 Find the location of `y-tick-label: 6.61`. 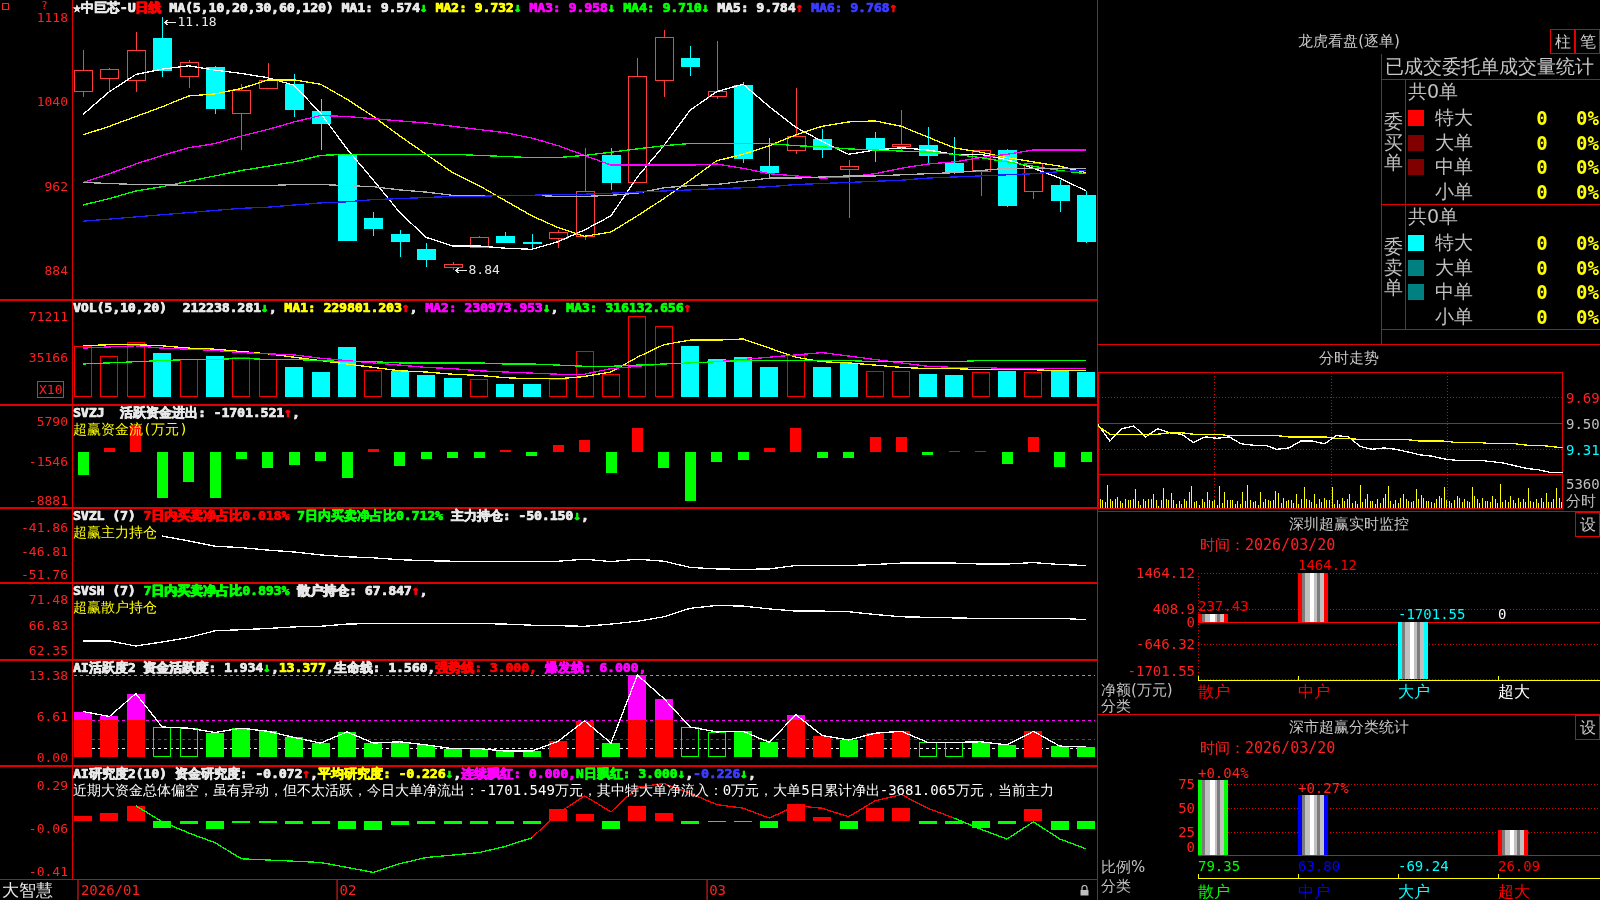

y-tick-label: 6.61 is located at coordinates (52, 717).